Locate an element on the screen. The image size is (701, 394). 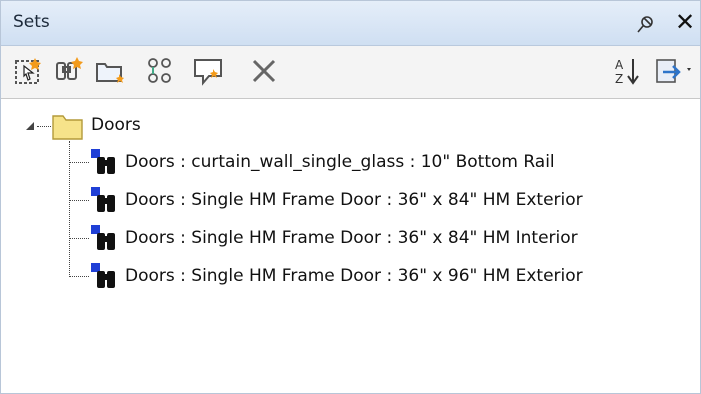
delete-icon is located at coordinates (264, 71).